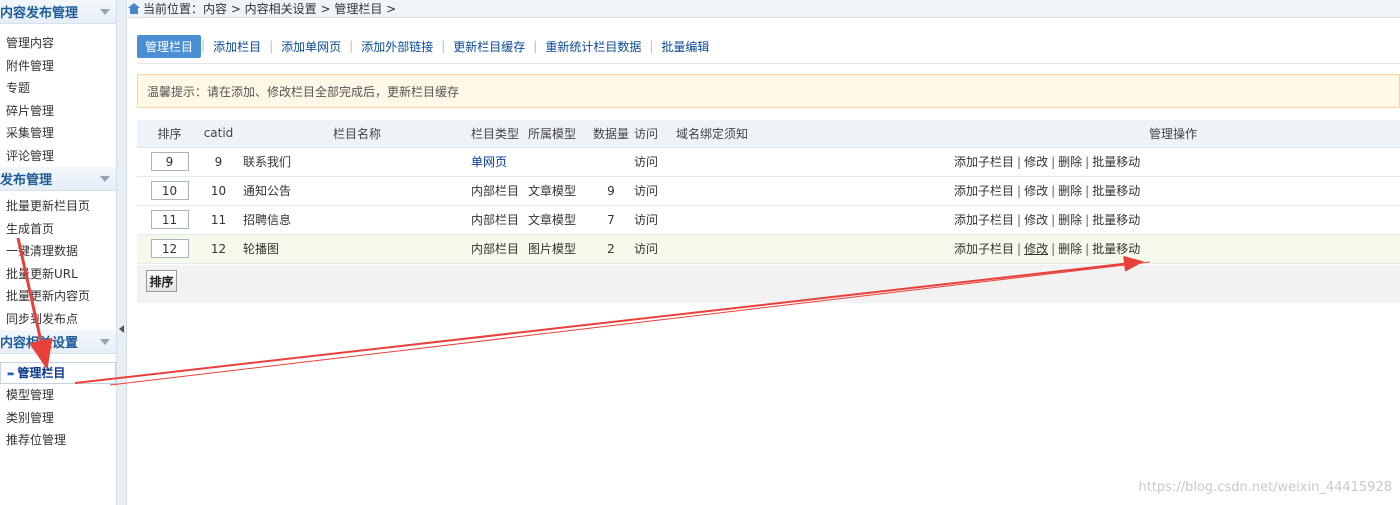  Describe the element at coordinates (134, 8) in the screenshot. I see `home-icon` at that location.